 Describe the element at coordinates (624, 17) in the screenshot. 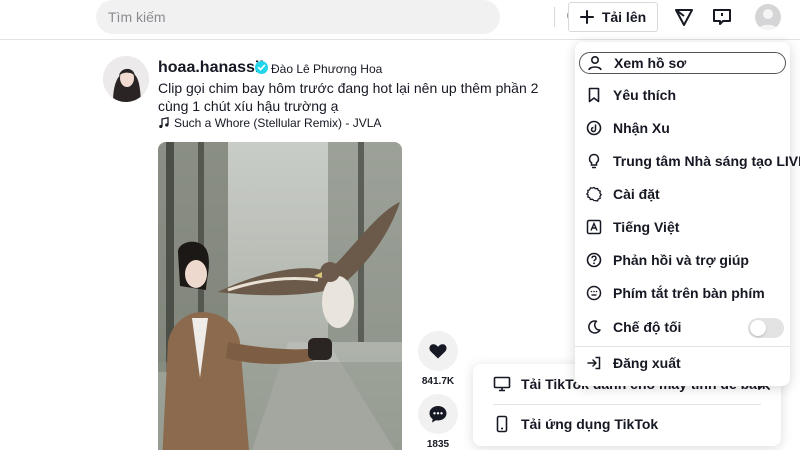

I see `upload-label: Tải lên` at that location.